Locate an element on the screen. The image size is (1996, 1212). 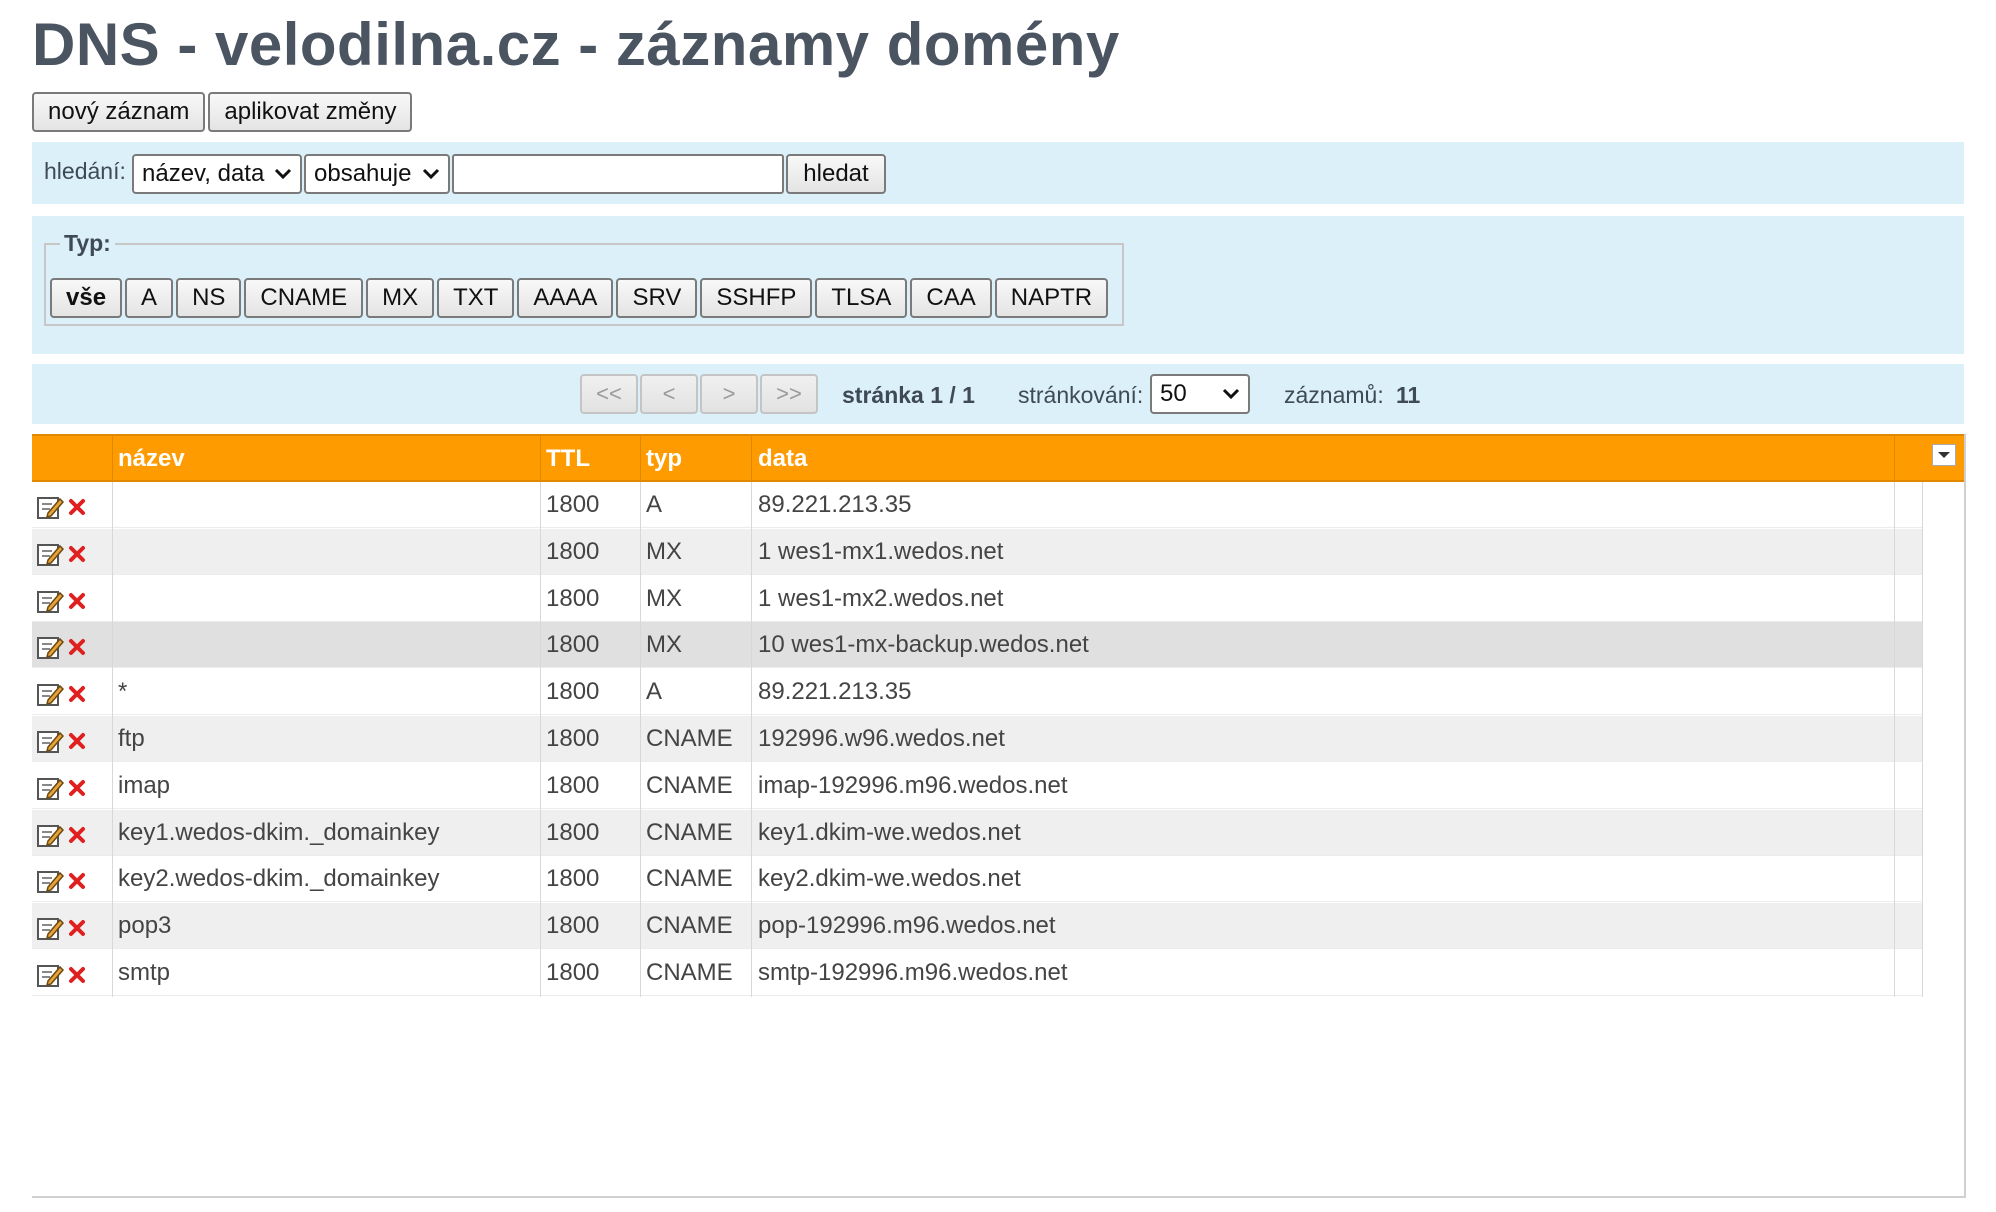
record-data: imap-192996.m96.wedos.net is located at coordinates (913, 785).